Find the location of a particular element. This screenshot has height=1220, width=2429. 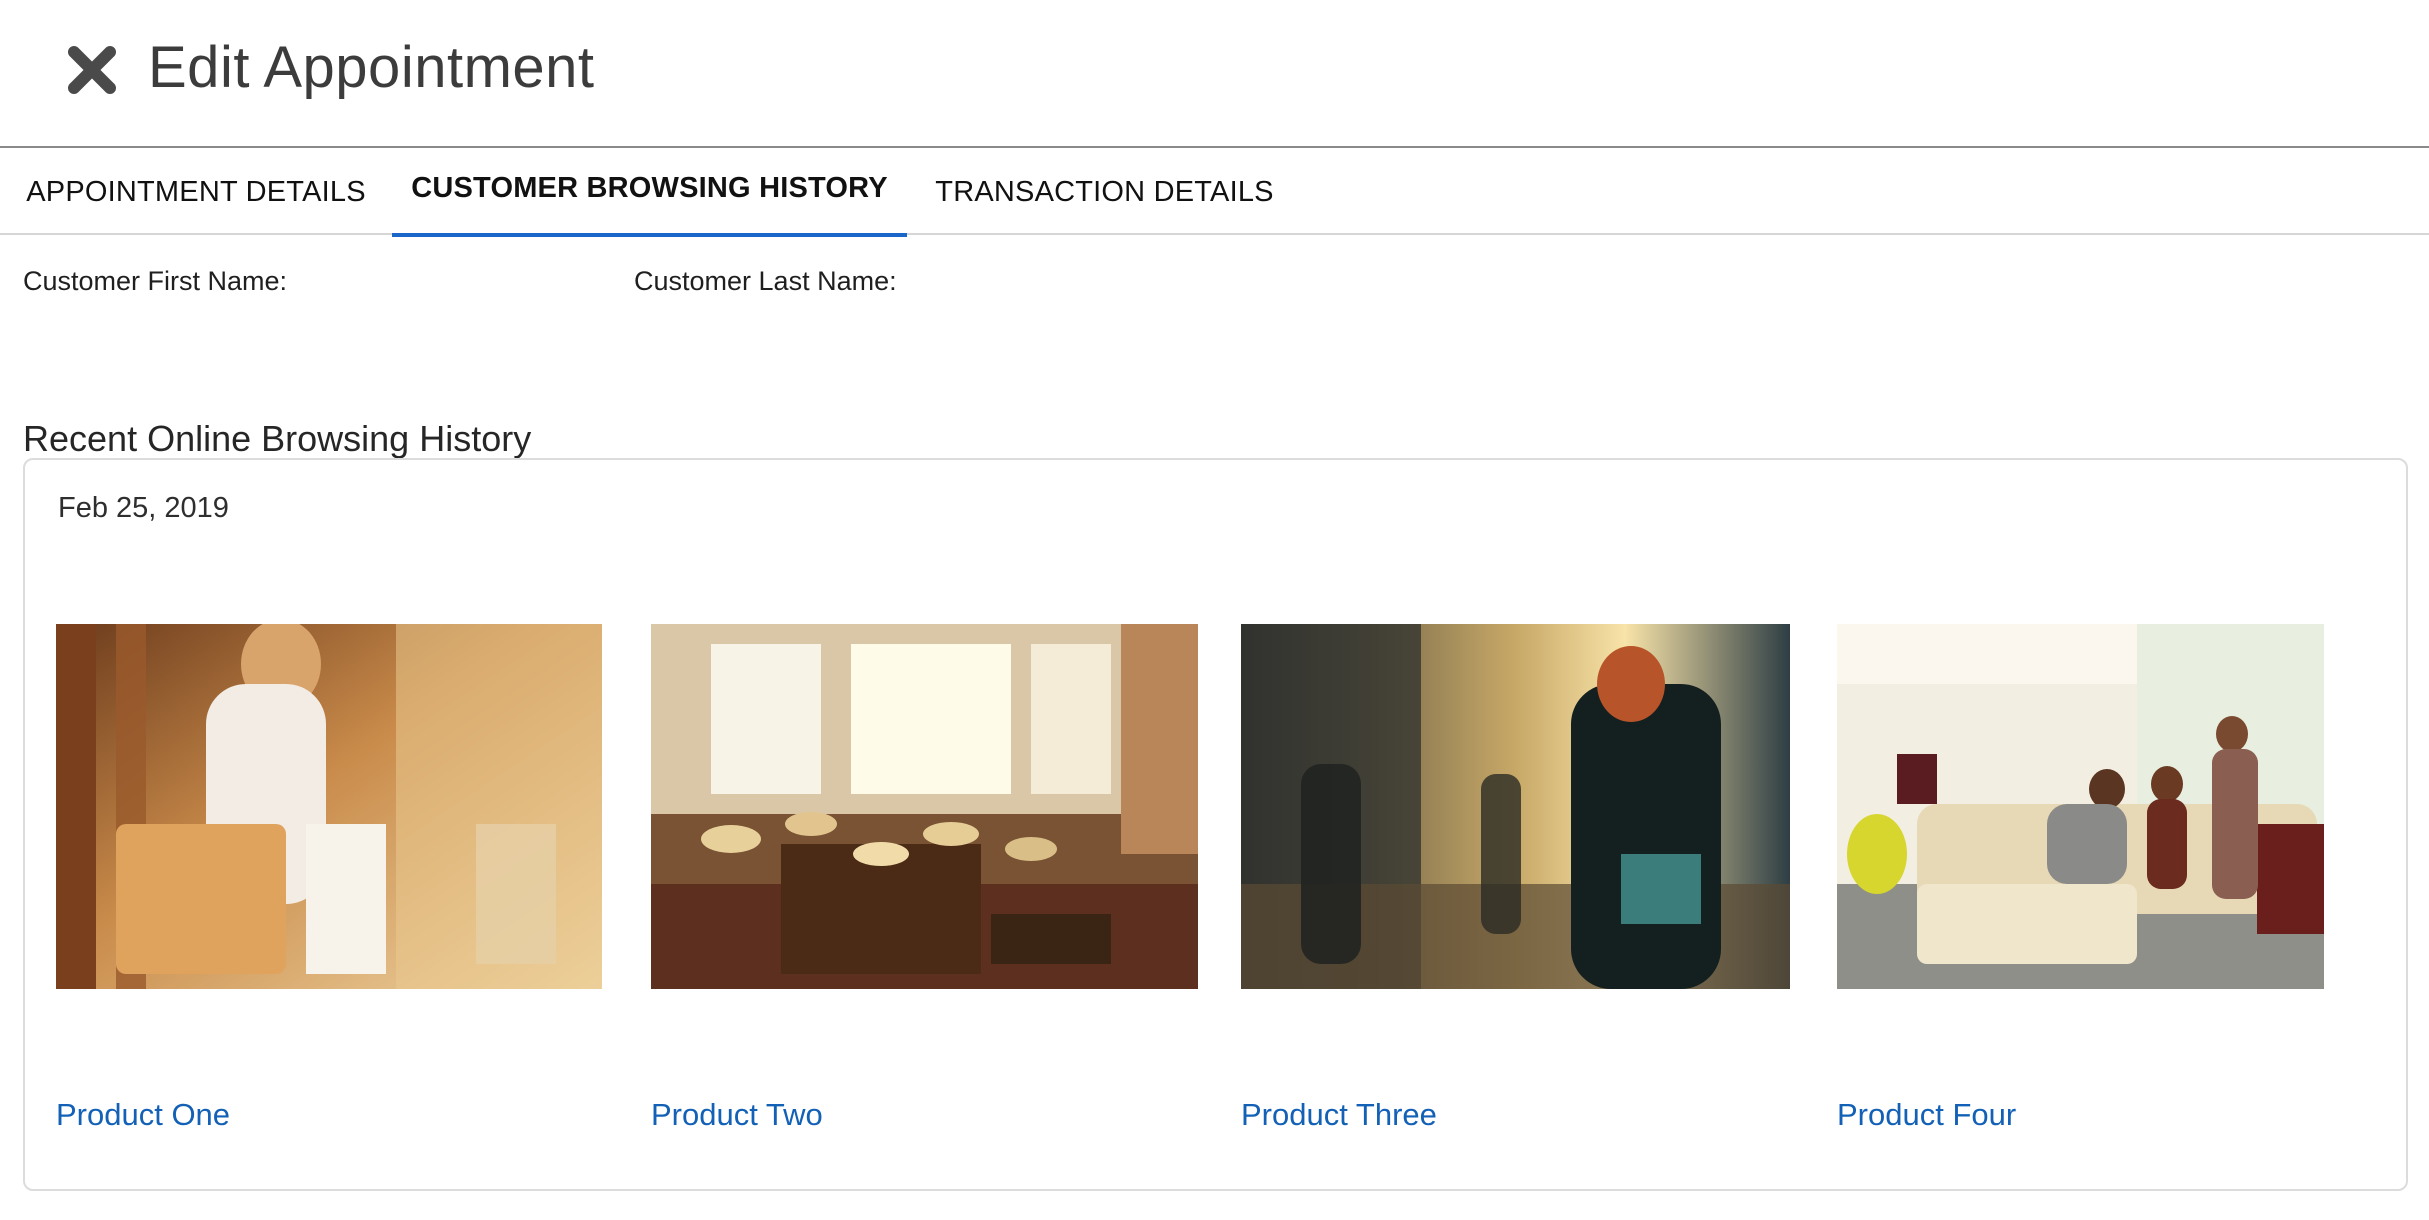

product-card: Product One is located at coordinates (329, 884).